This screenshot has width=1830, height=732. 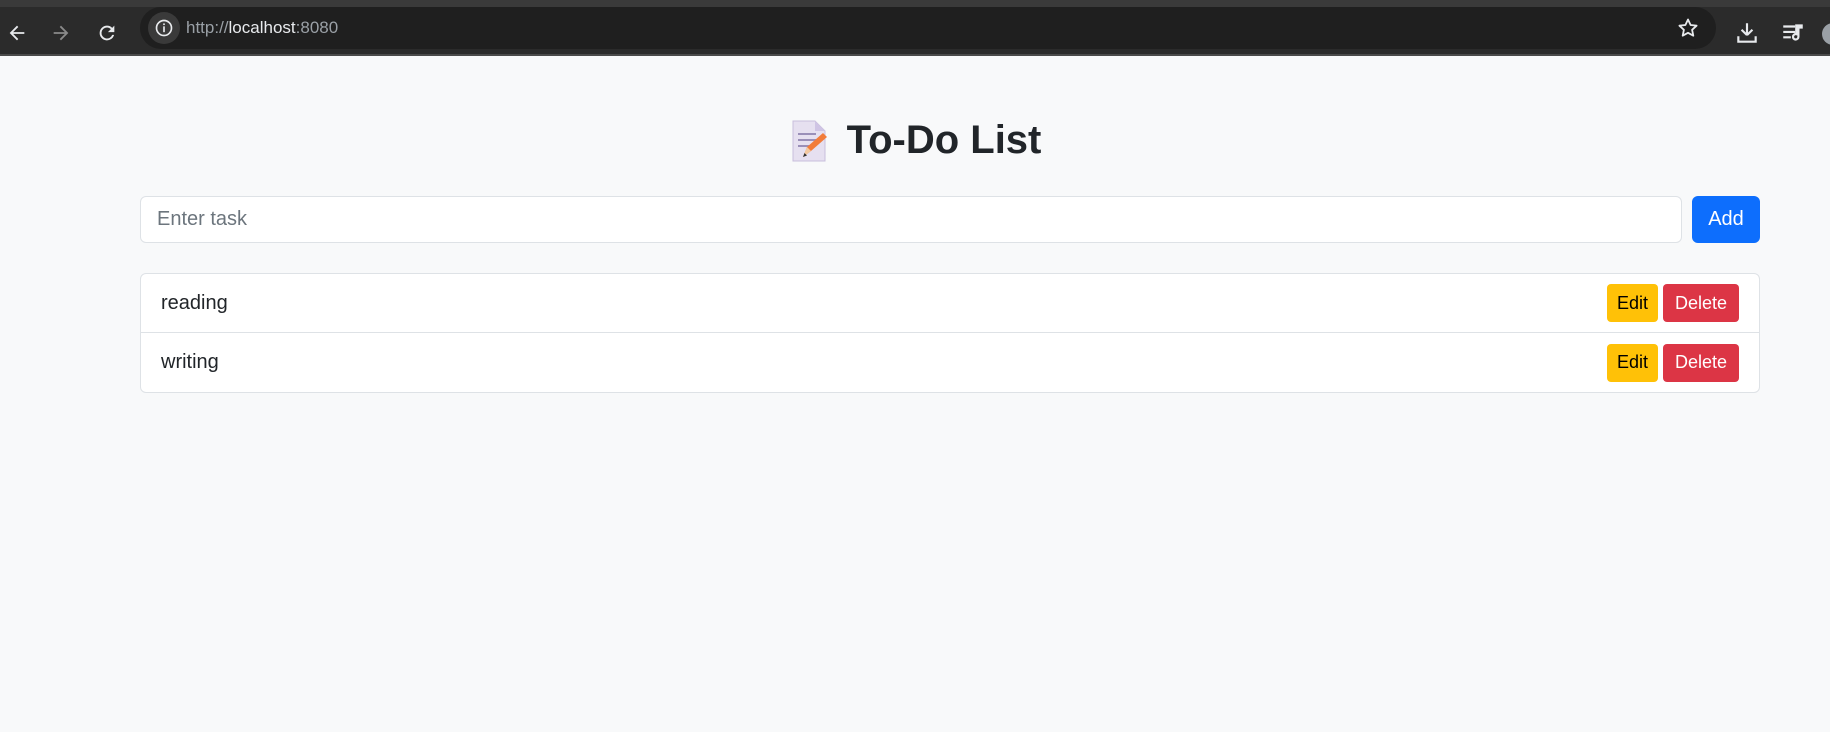 I want to click on bookmark-star-icon, so click(x=1688, y=30).